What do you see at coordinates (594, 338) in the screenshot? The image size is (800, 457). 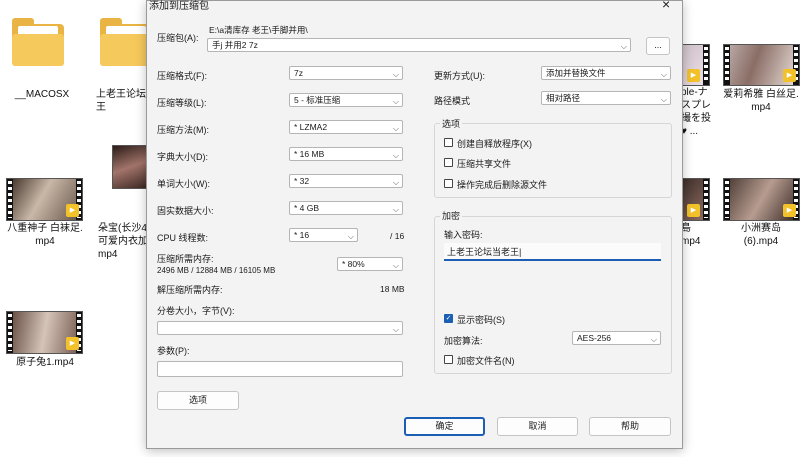 I see `algorithm-value: AES-256` at bounding box center [594, 338].